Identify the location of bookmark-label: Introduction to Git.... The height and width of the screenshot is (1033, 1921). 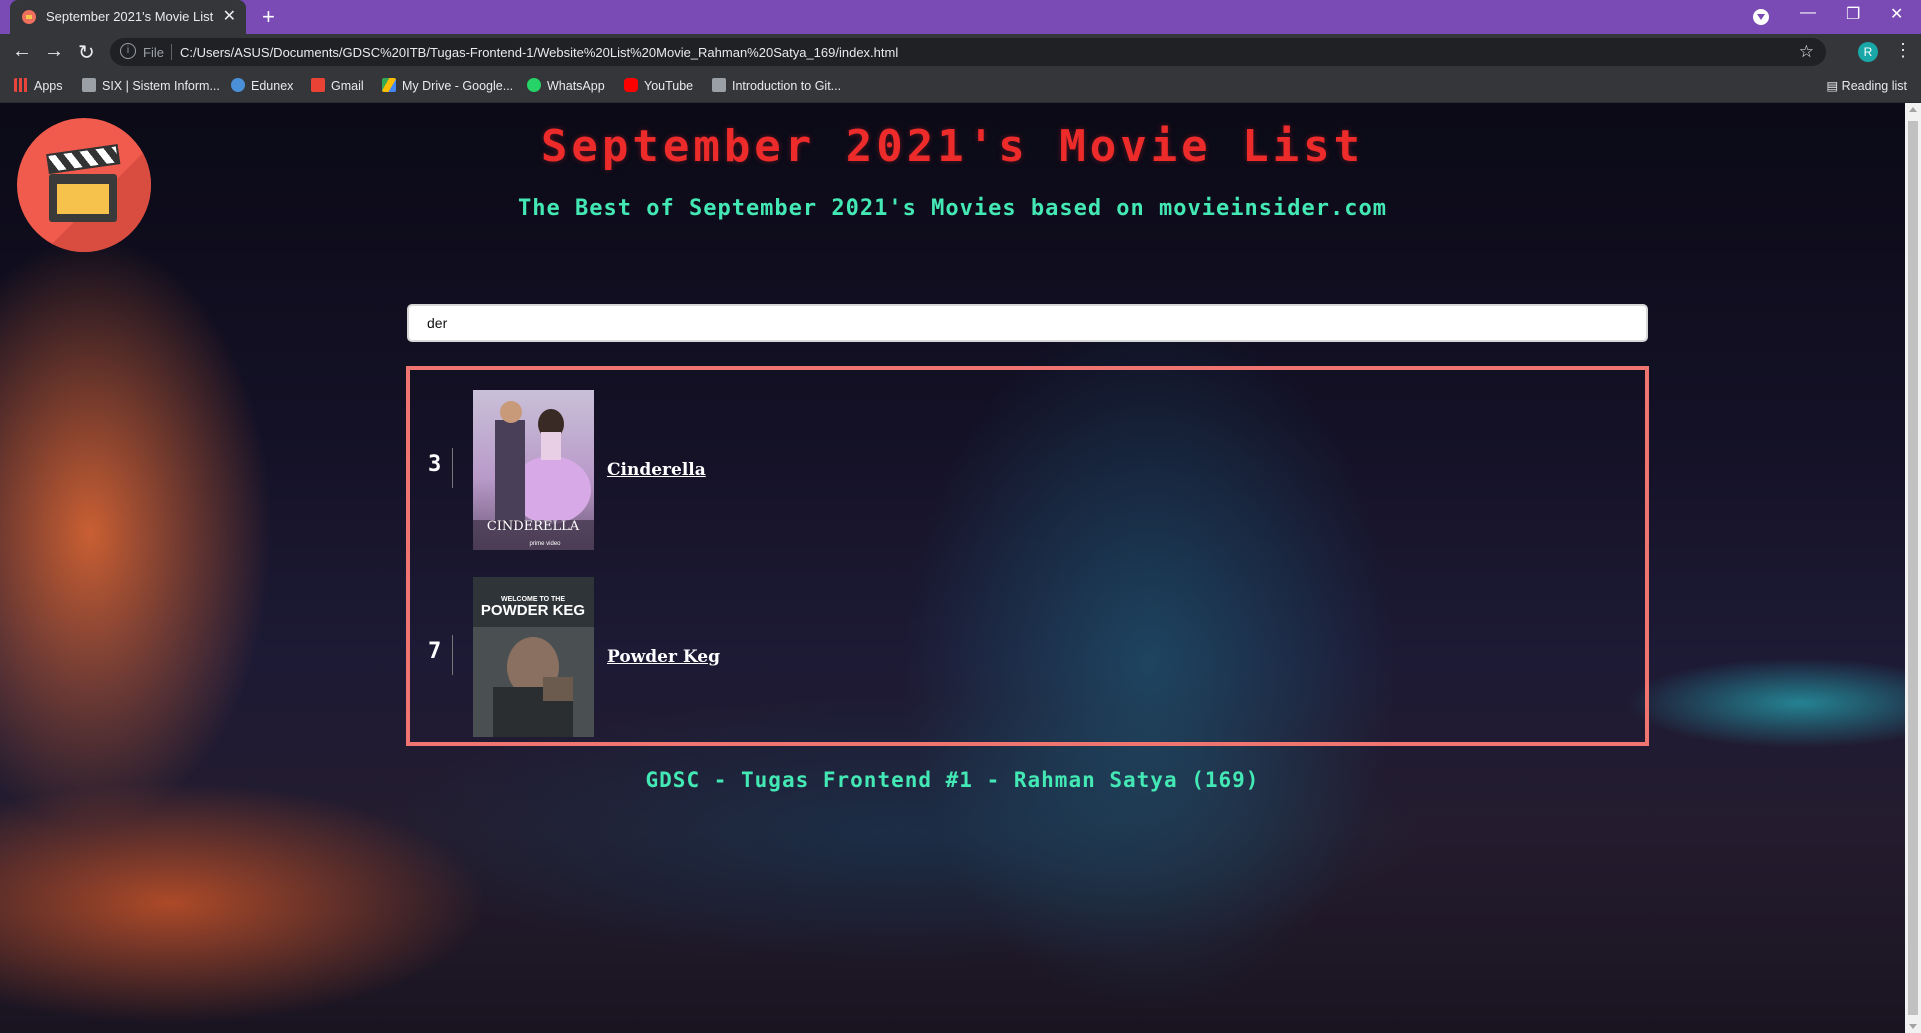
(787, 86).